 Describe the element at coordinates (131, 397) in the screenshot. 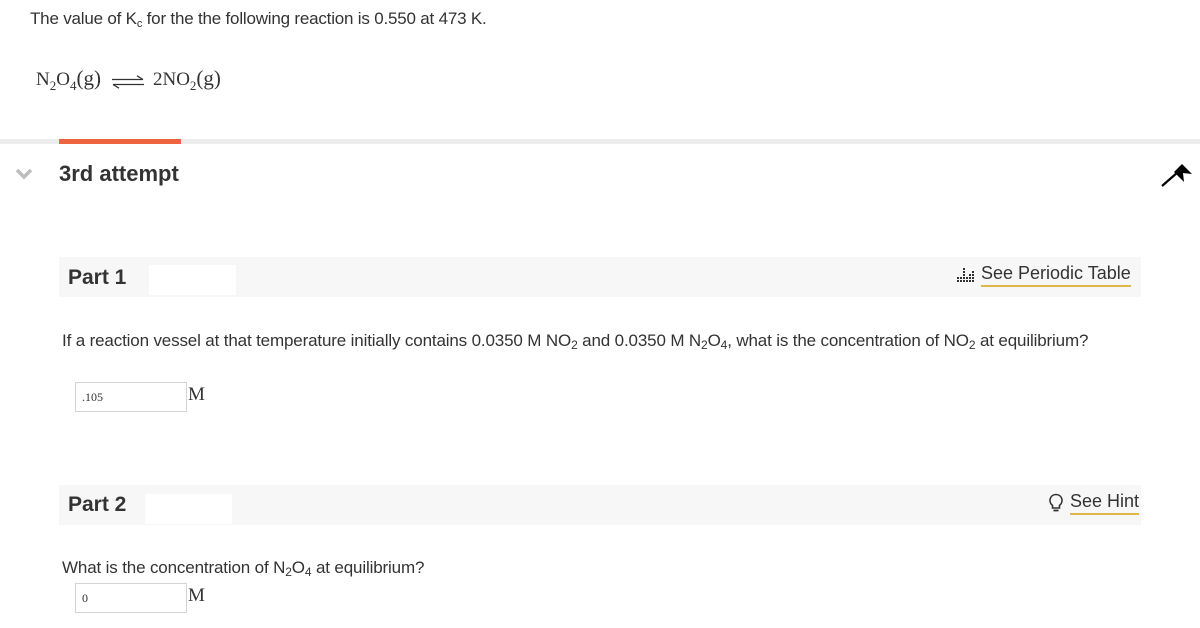

I see `part1-answer-input` at that location.